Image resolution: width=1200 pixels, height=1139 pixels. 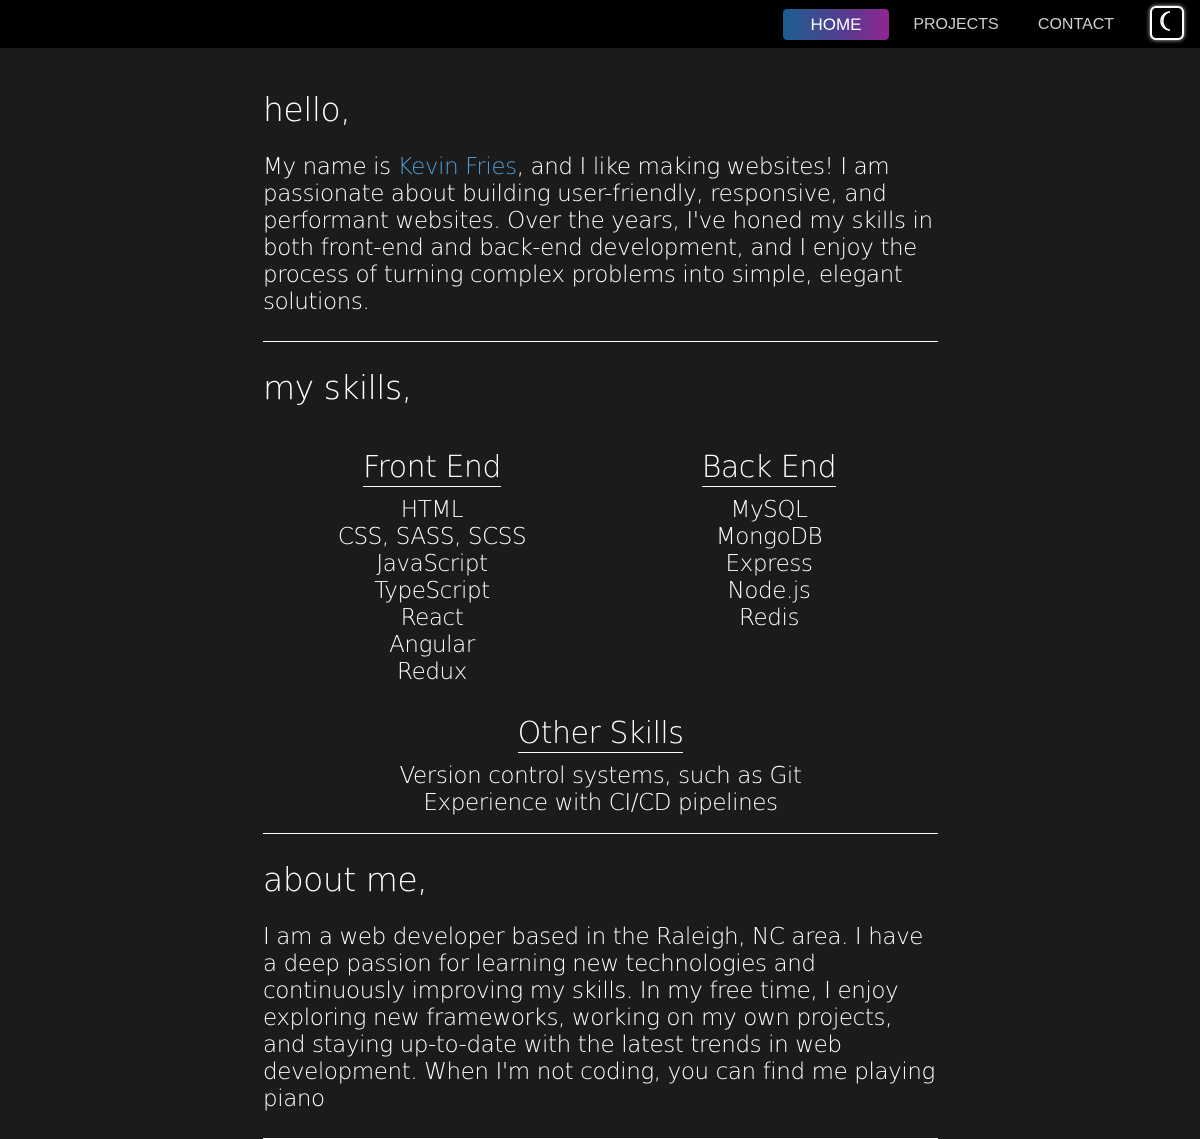 I want to click on name-link: Kevin Fries, so click(x=458, y=167).